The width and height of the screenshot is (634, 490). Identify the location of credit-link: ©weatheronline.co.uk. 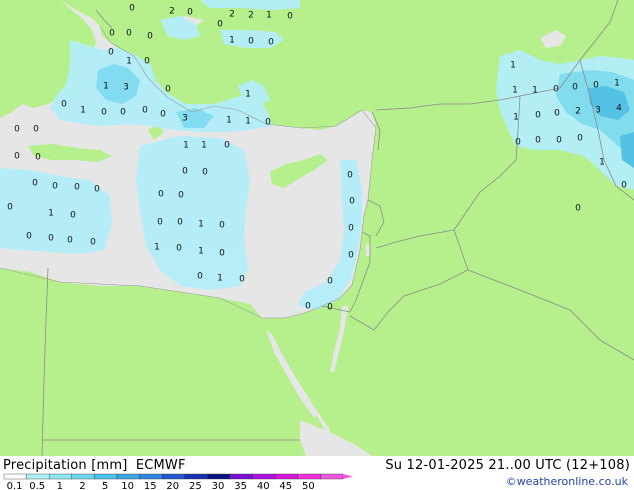
(567, 481).